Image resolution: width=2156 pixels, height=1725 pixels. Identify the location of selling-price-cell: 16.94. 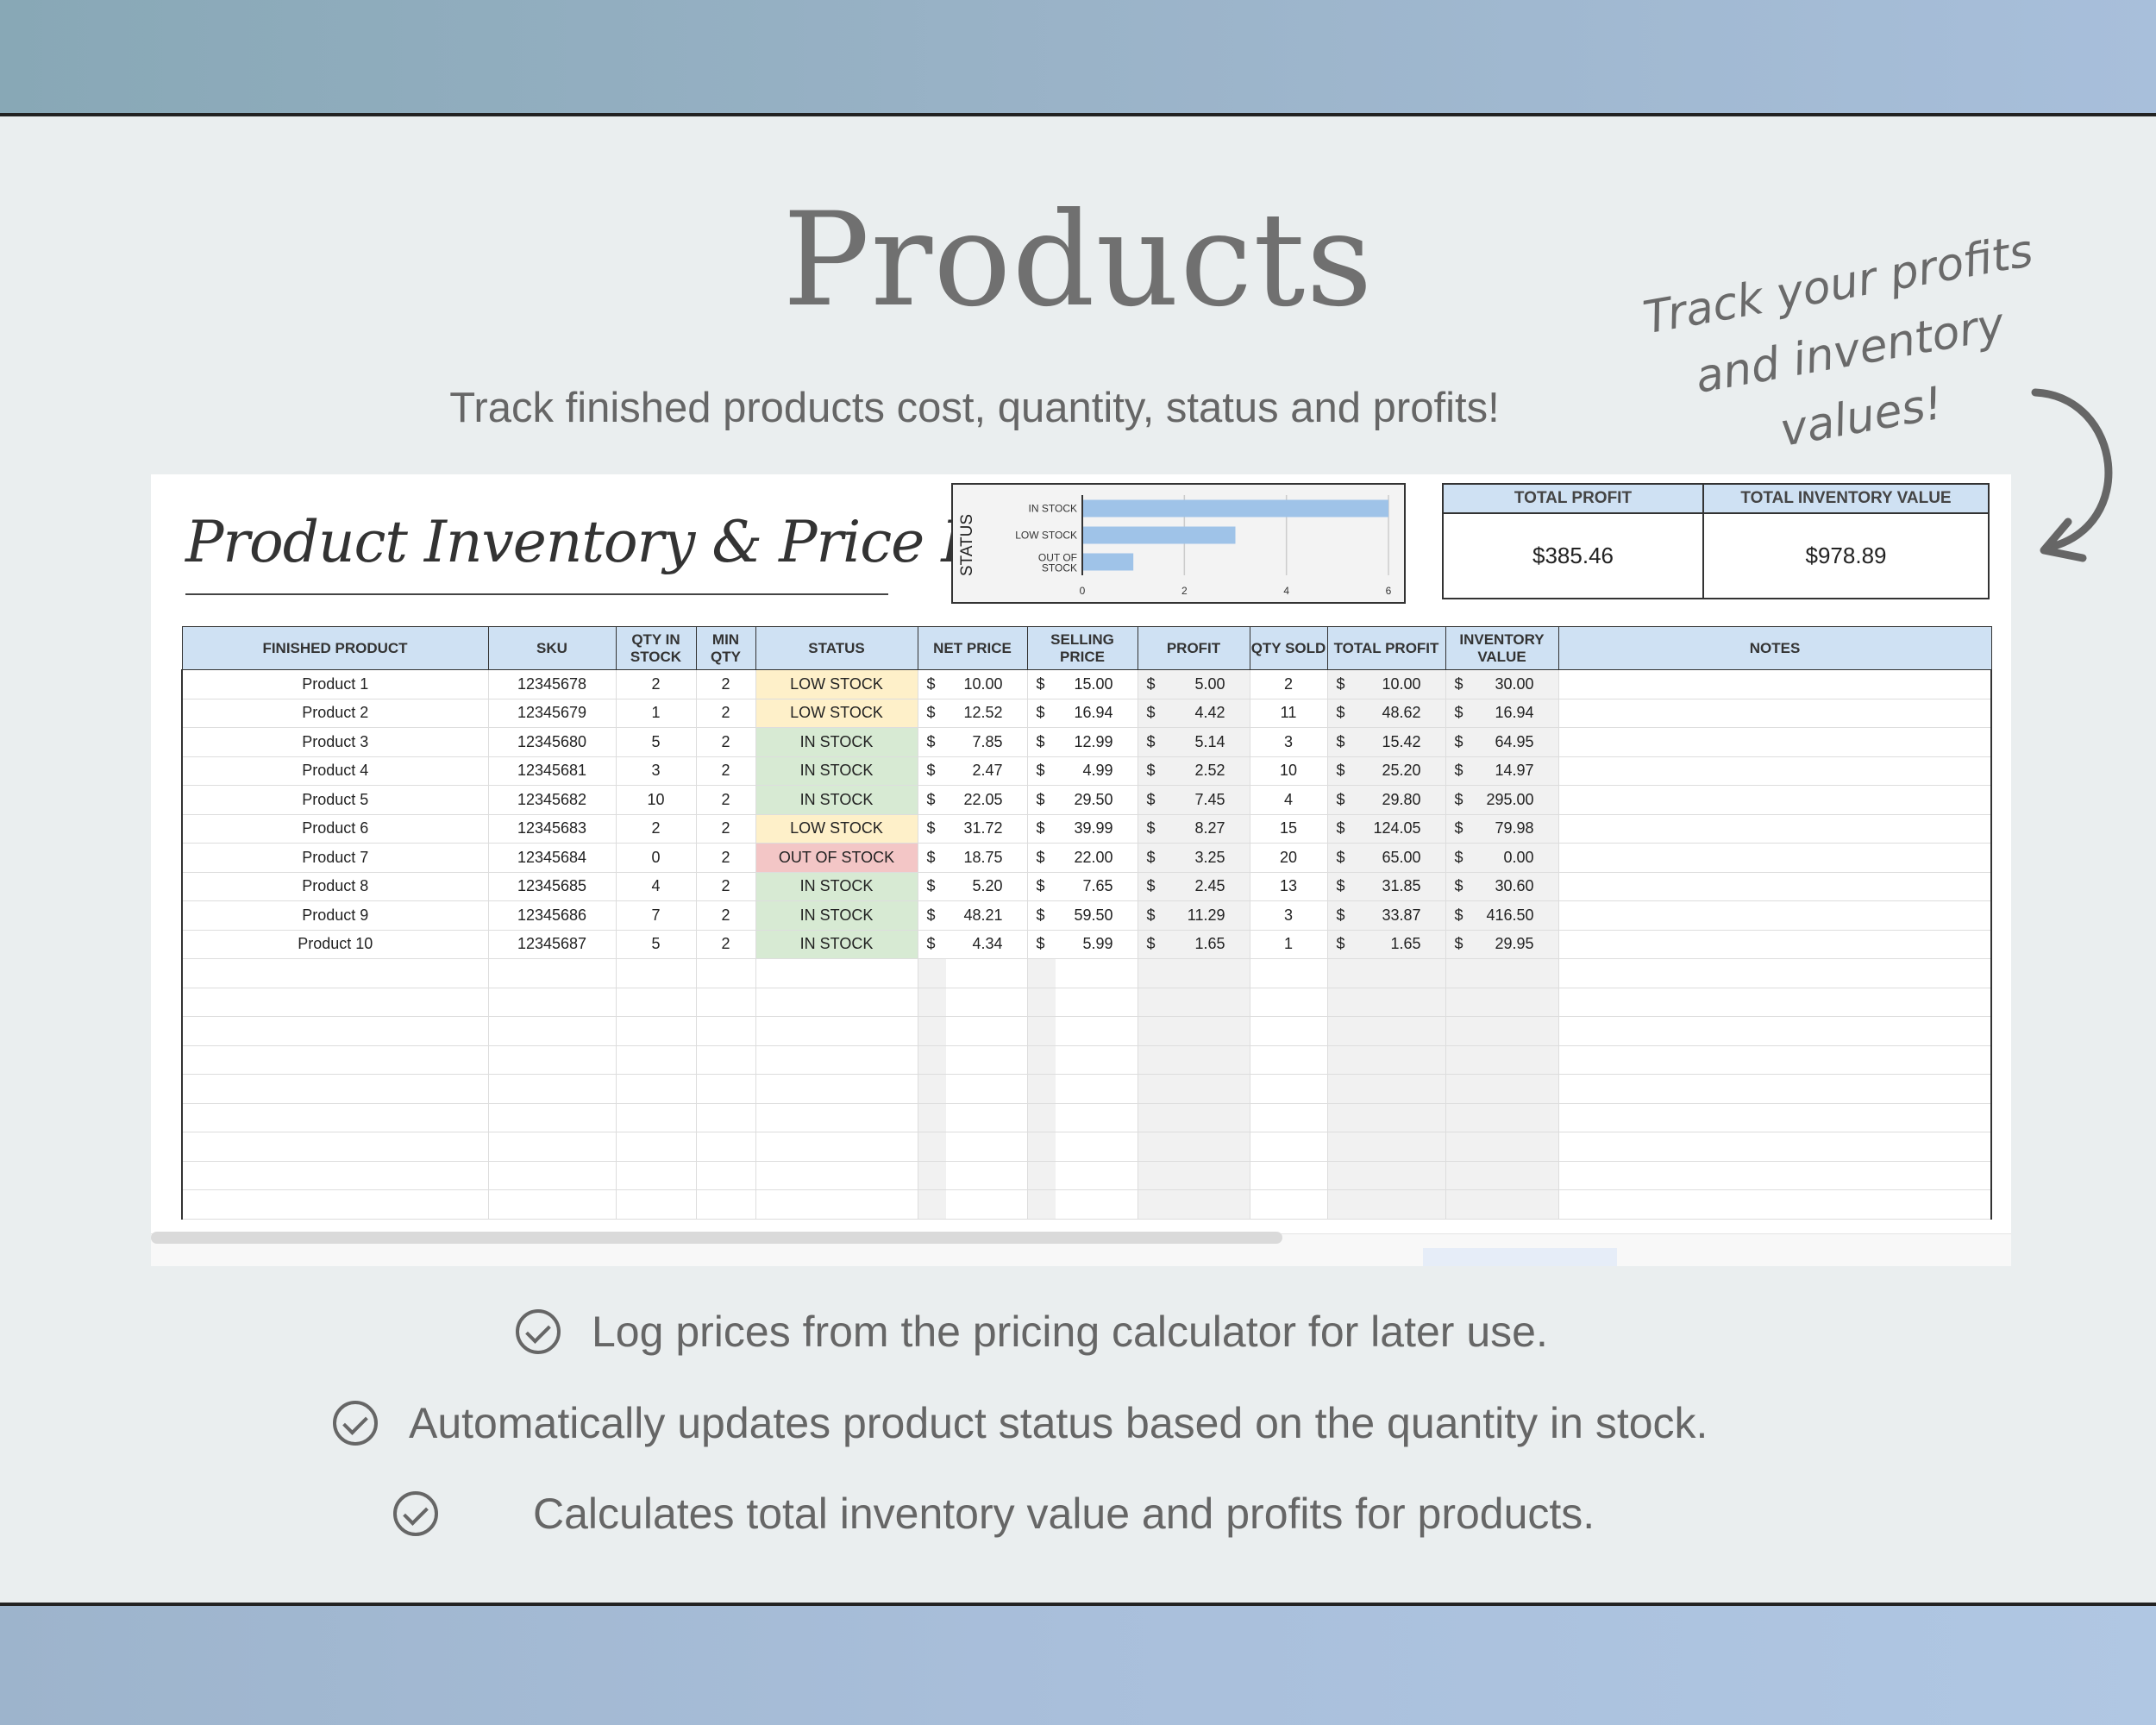
(1097, 713).